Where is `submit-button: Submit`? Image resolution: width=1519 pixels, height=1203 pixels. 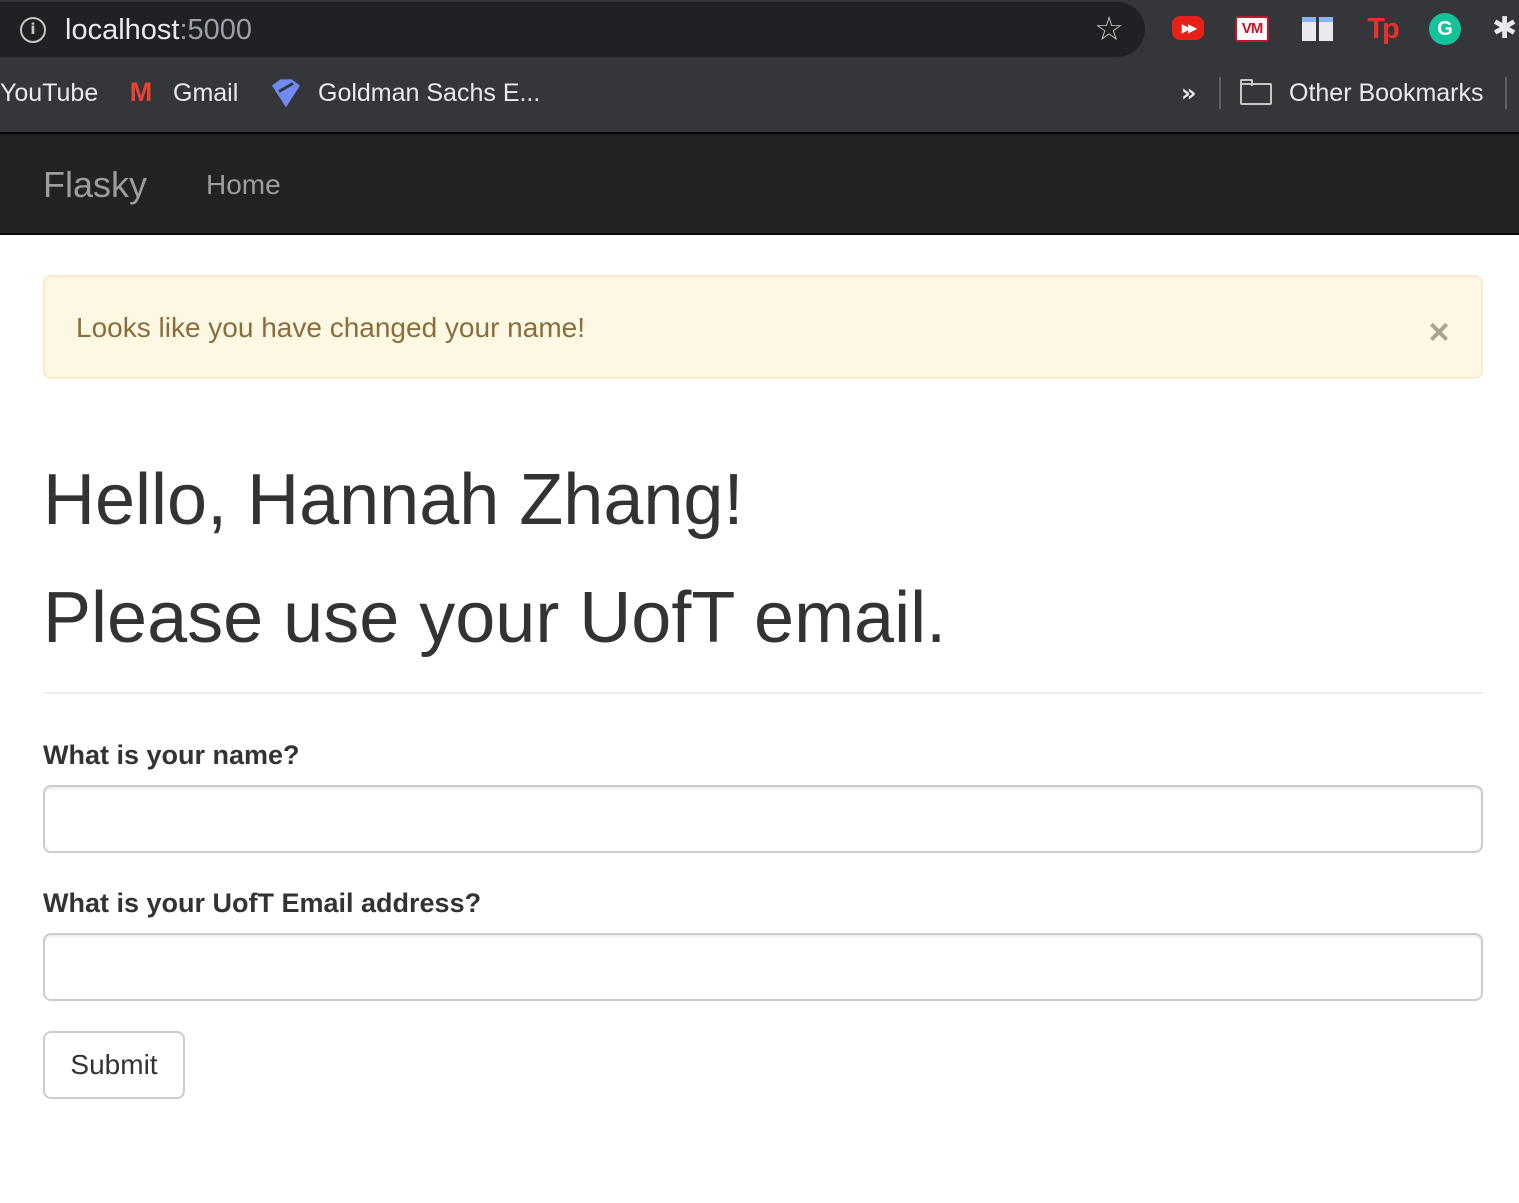
submit-button: Submit is located at coordinates (114, 1065).